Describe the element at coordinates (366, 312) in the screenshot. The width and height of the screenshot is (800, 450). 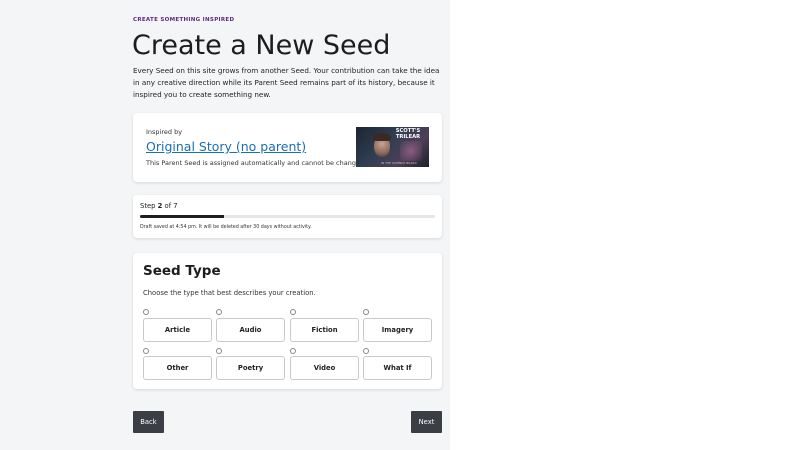
I see `radio-imagery` at that location.